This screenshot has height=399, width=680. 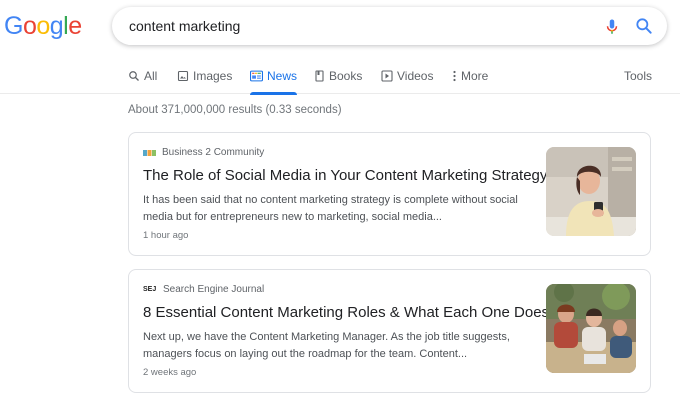 I want to click on tab-images: Images, so click(x=204, y=76).